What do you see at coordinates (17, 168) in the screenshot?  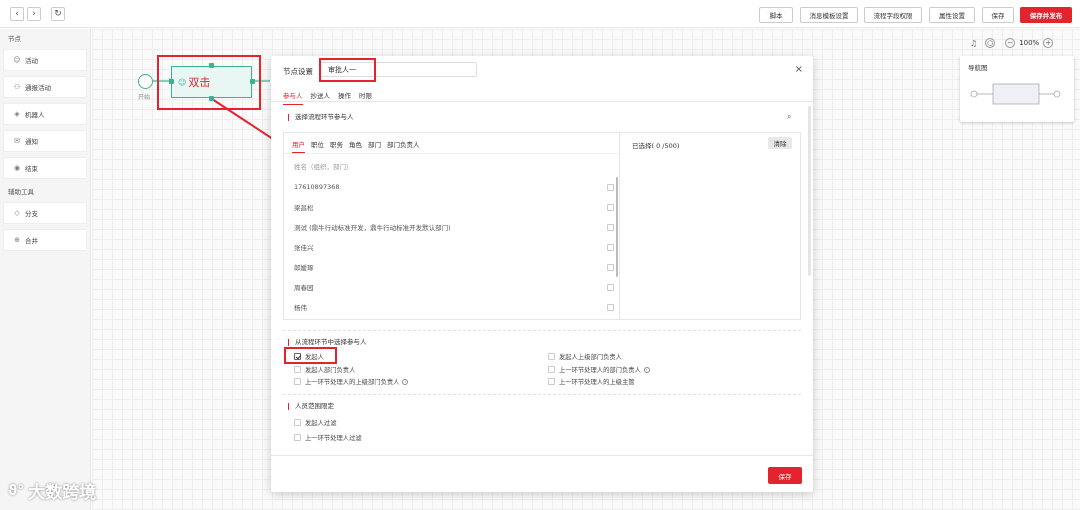 I see `end-icon: ◉` at bounding box center [17, 168].